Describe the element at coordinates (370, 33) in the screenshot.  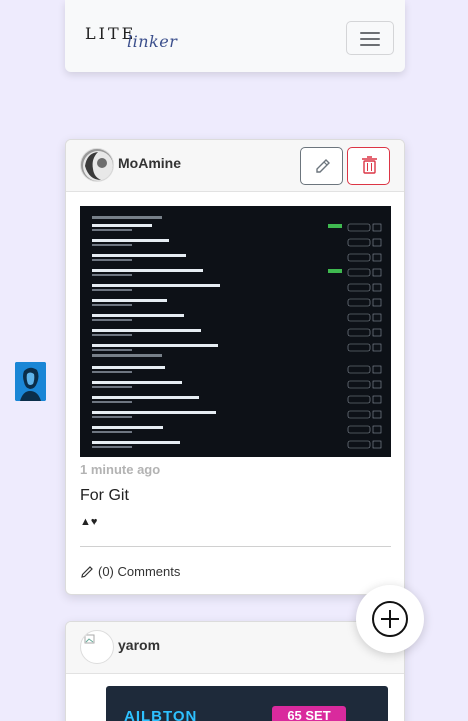
I see `hamburger-icon` at that location.